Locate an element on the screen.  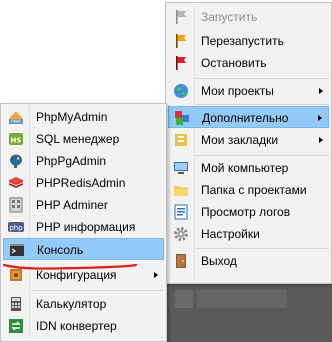
menu-item-label: Мои проекты is located at coordinates (237, 91).